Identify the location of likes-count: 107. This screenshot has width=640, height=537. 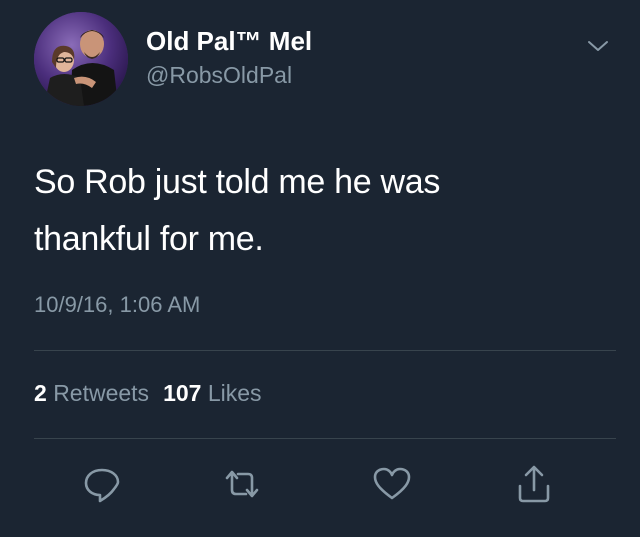
(182, 393).